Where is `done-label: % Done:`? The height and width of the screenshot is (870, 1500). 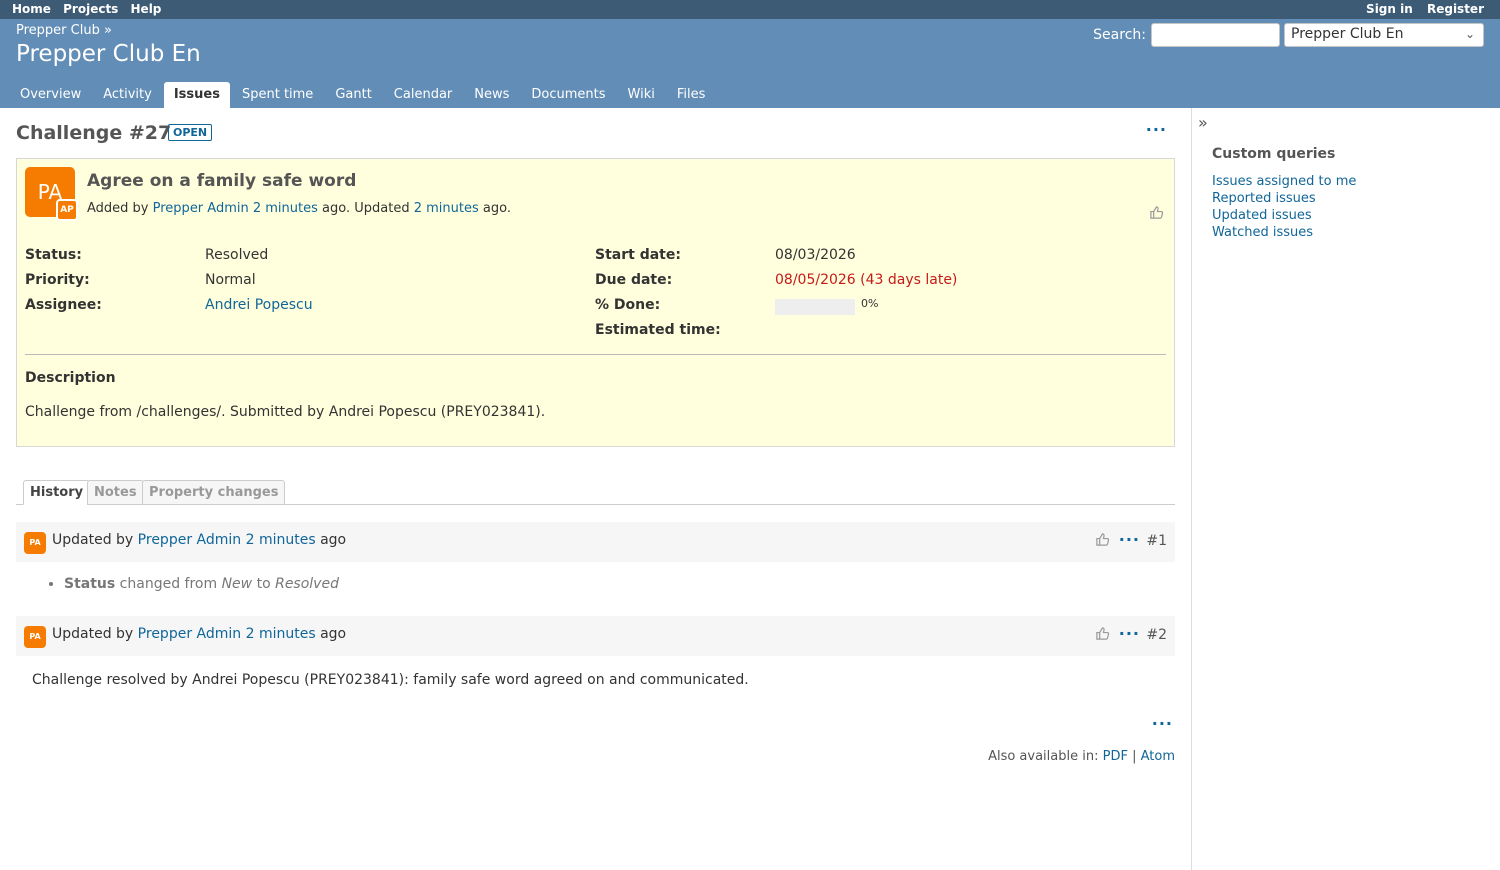
done-label: % Done: is located at coordinates (628, 305).